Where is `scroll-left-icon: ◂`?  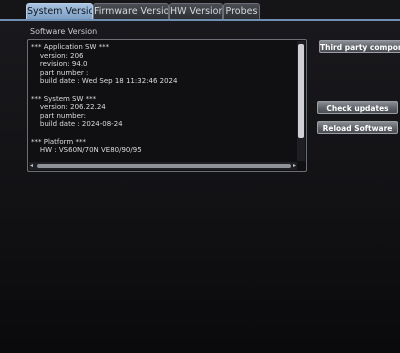
scroll-left-icon: ◂ is located at coordinates (31, 166).